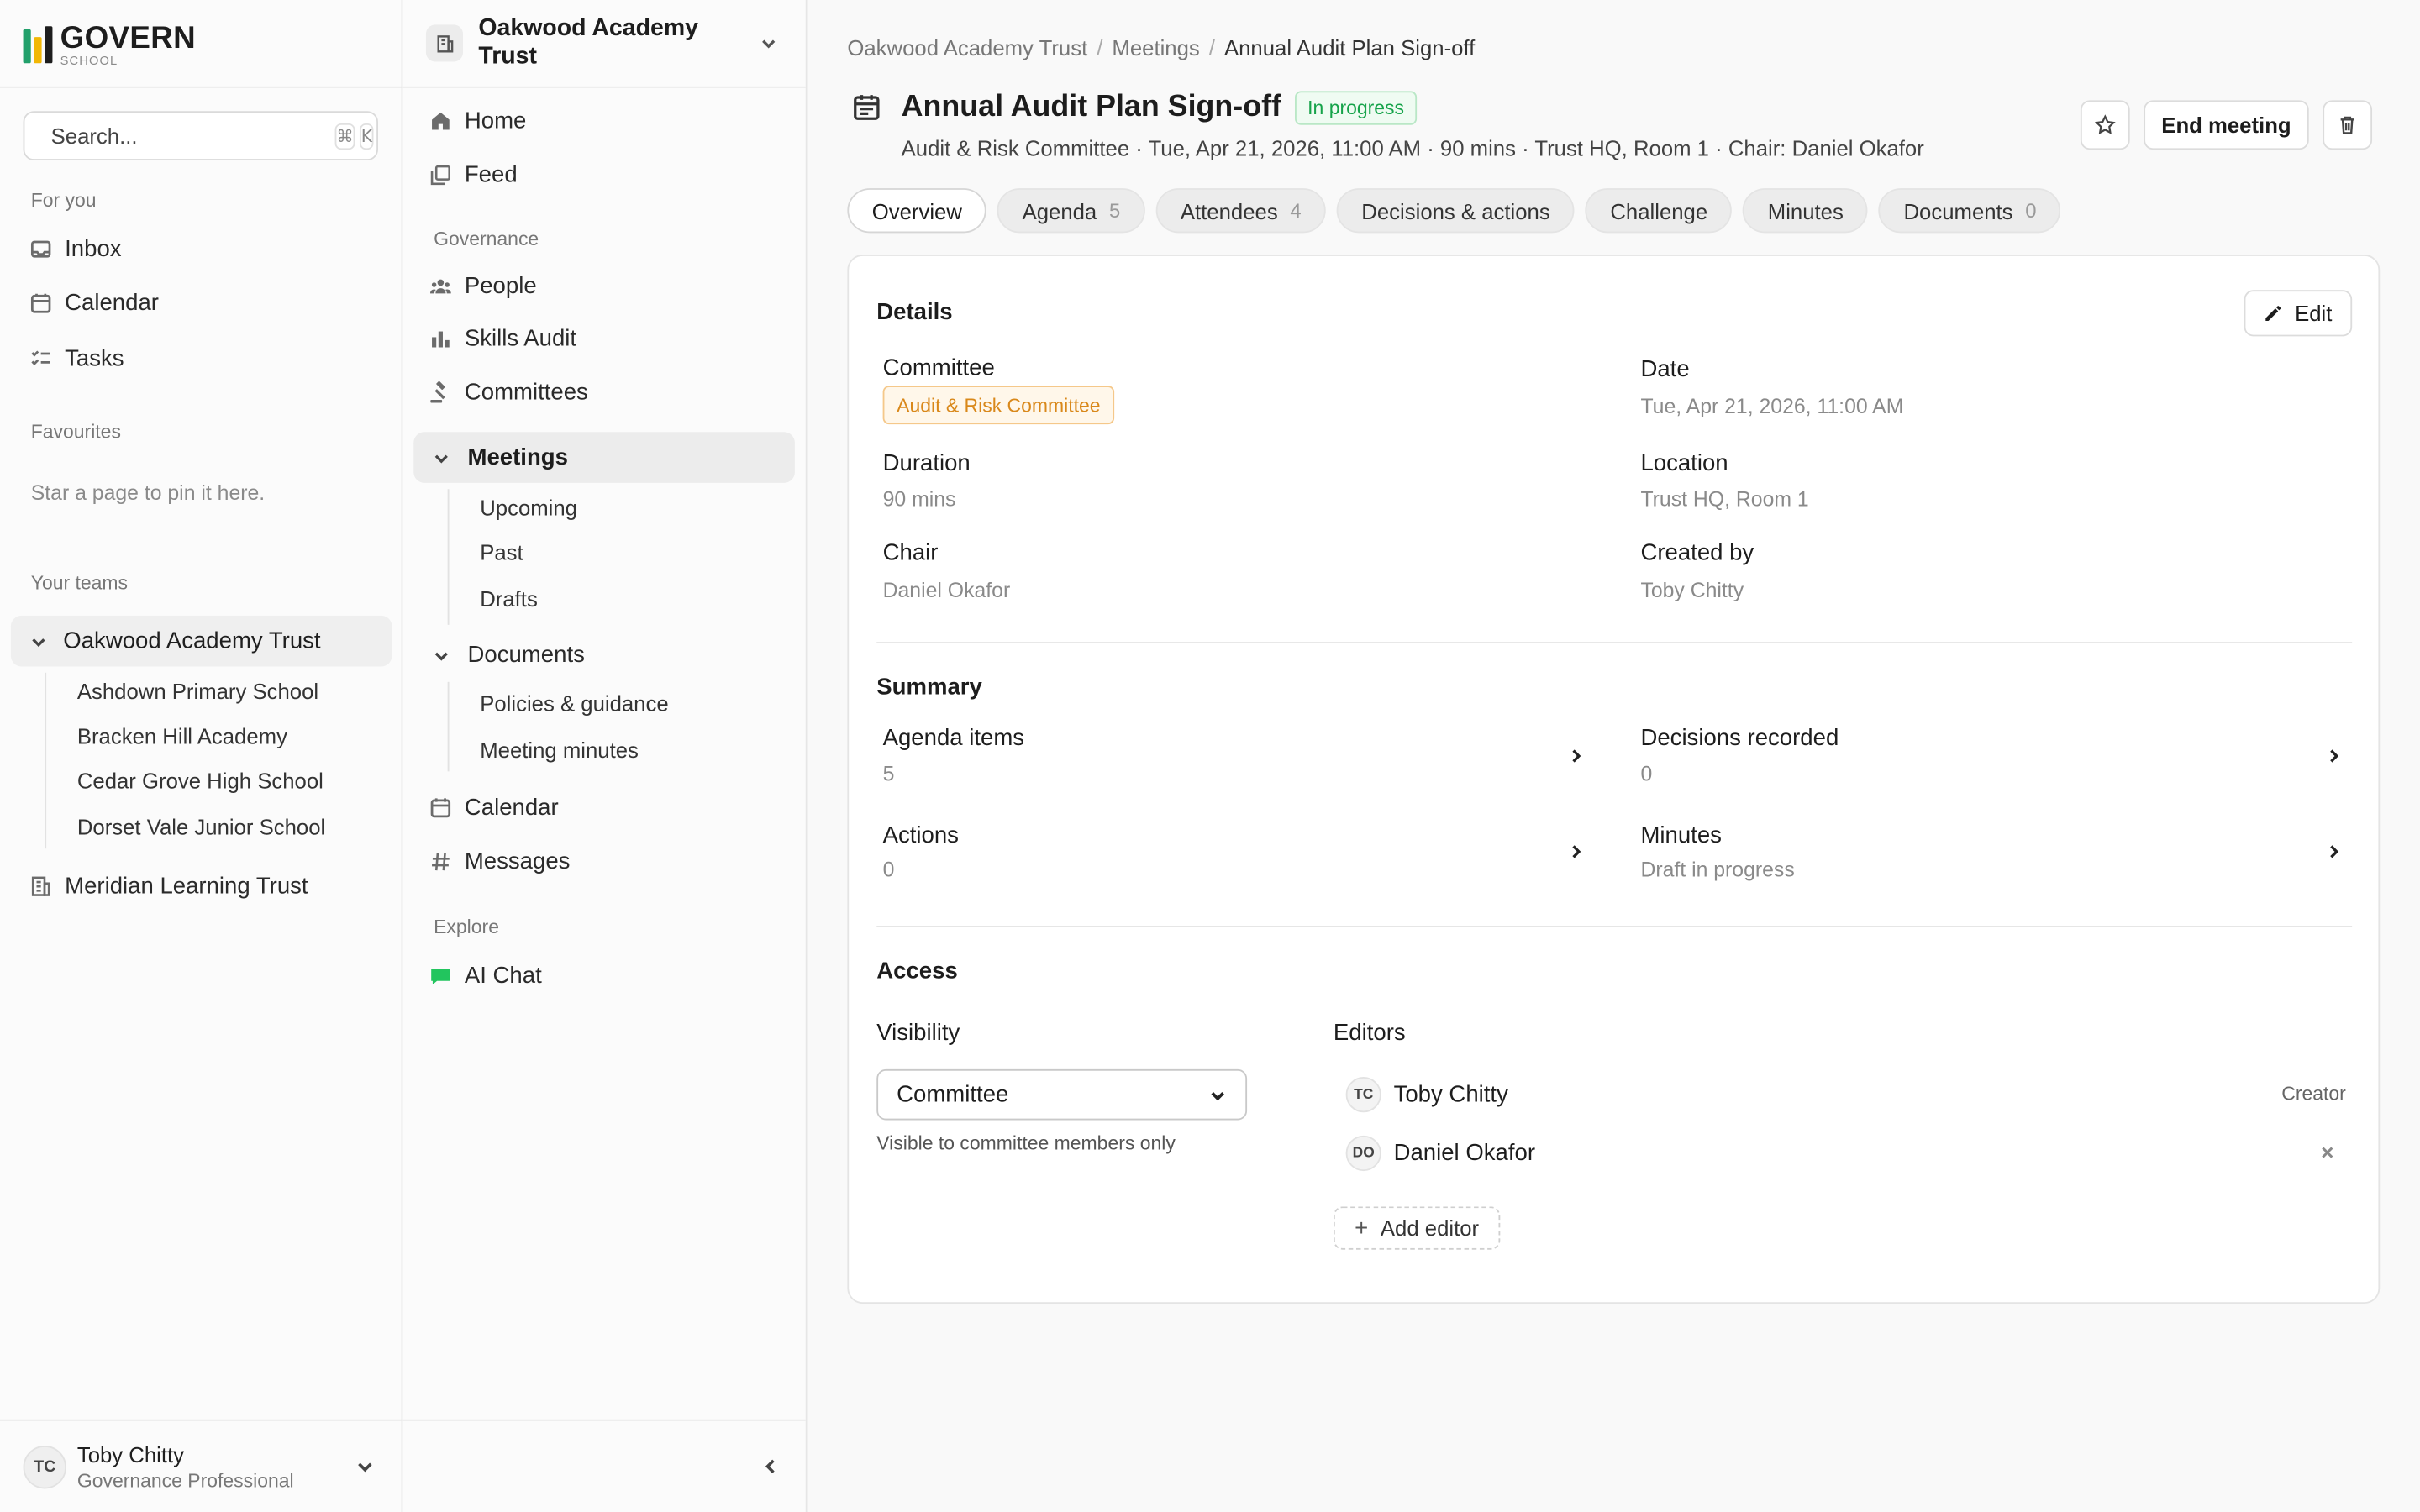  What do you see at coordinates (889, 869) in the screenshot?
I see `actions-value: 0` at bounding box center [889, 869].